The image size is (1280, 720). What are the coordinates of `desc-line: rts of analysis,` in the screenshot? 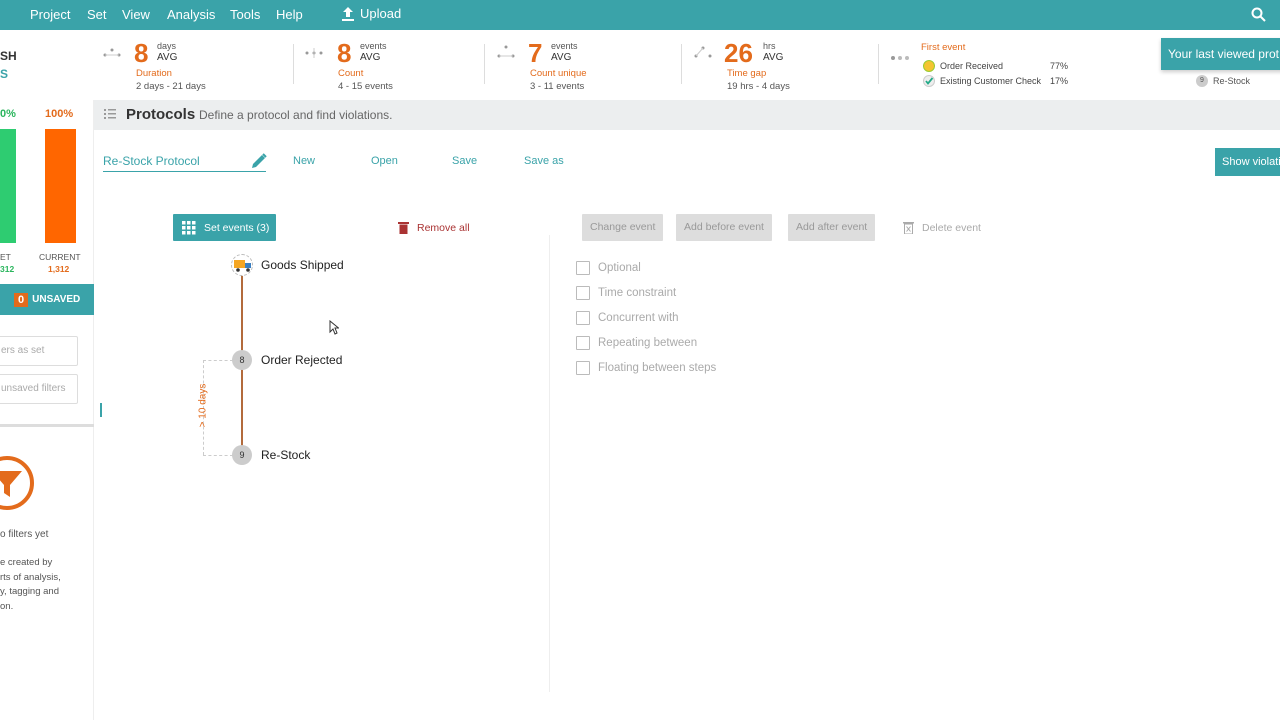 It's located at (30, 577).